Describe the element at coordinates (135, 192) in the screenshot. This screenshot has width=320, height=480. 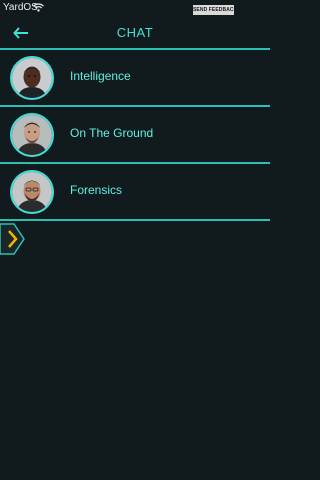
I see `chat-item-forensics: Forensics` at that location.